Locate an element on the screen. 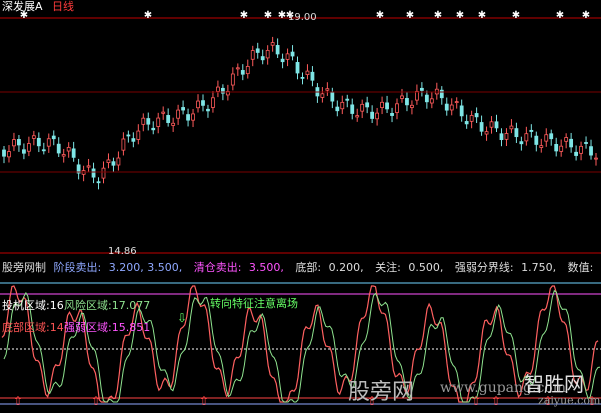 The height and width of the screenshot is (413, 601). zone-bottom: 底部区域:14 is located at coordinates (33, 327).